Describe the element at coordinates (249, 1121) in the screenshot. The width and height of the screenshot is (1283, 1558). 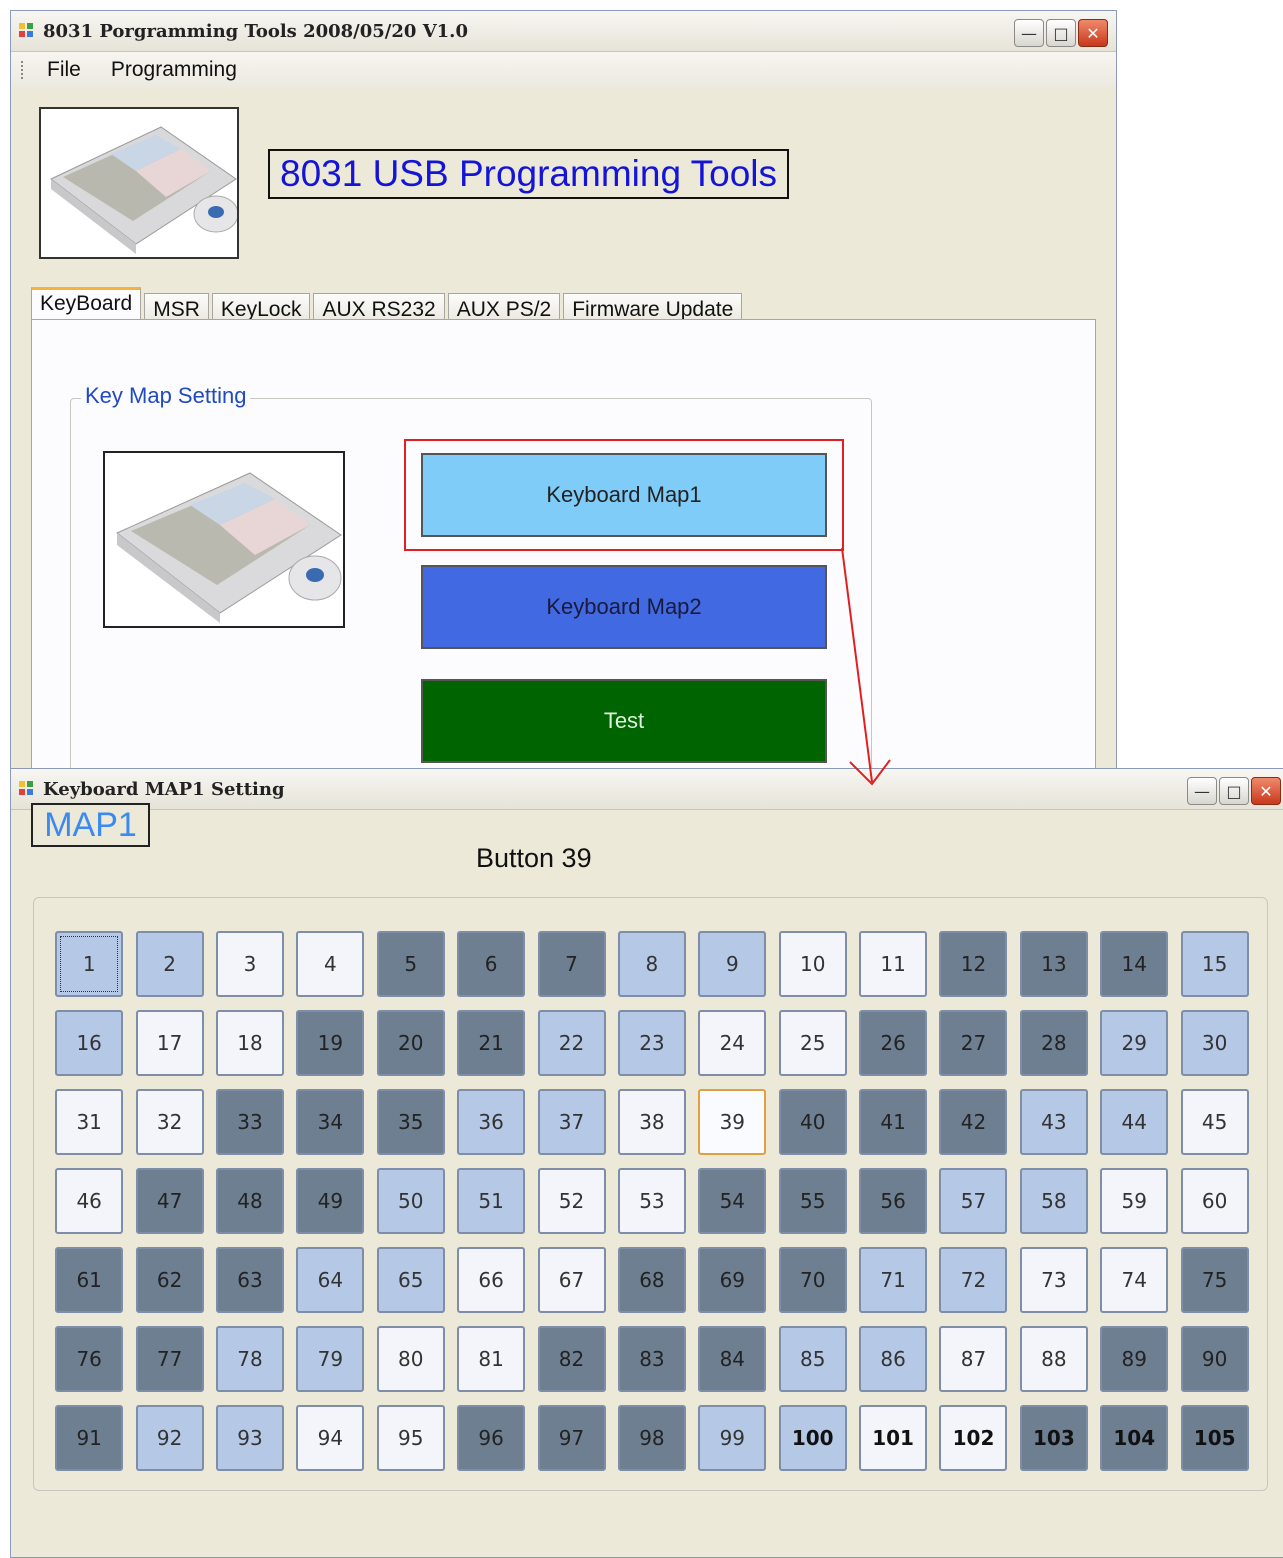
I see `key-button-33: 33` at that location.